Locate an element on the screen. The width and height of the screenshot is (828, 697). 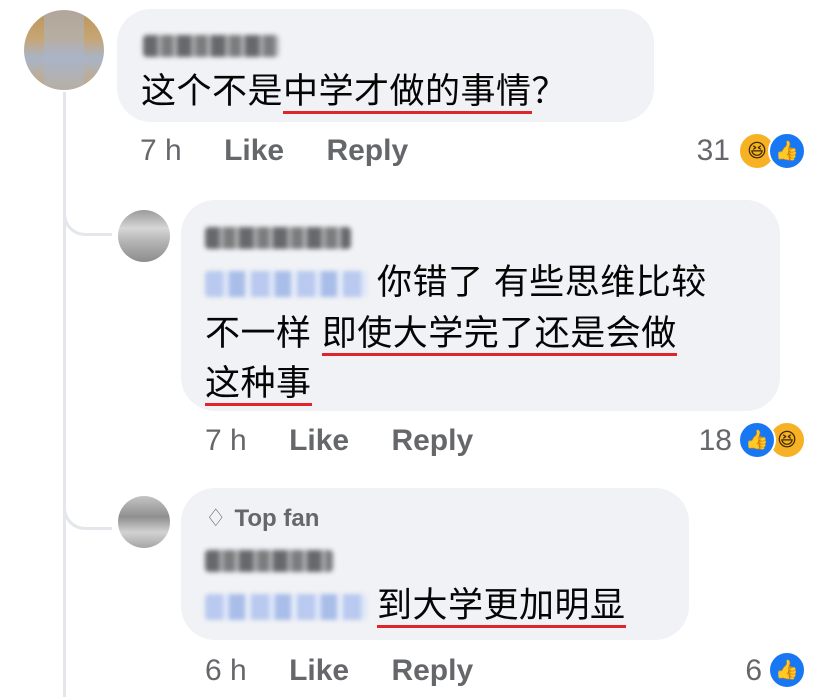
thread-line is located at coordinates (64, 394).